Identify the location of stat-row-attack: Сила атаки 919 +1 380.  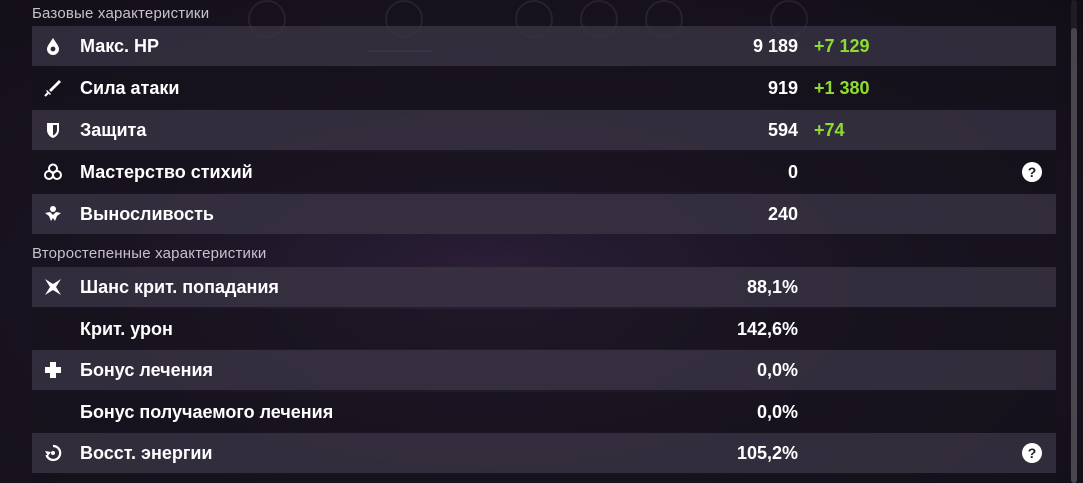
(544, 88).